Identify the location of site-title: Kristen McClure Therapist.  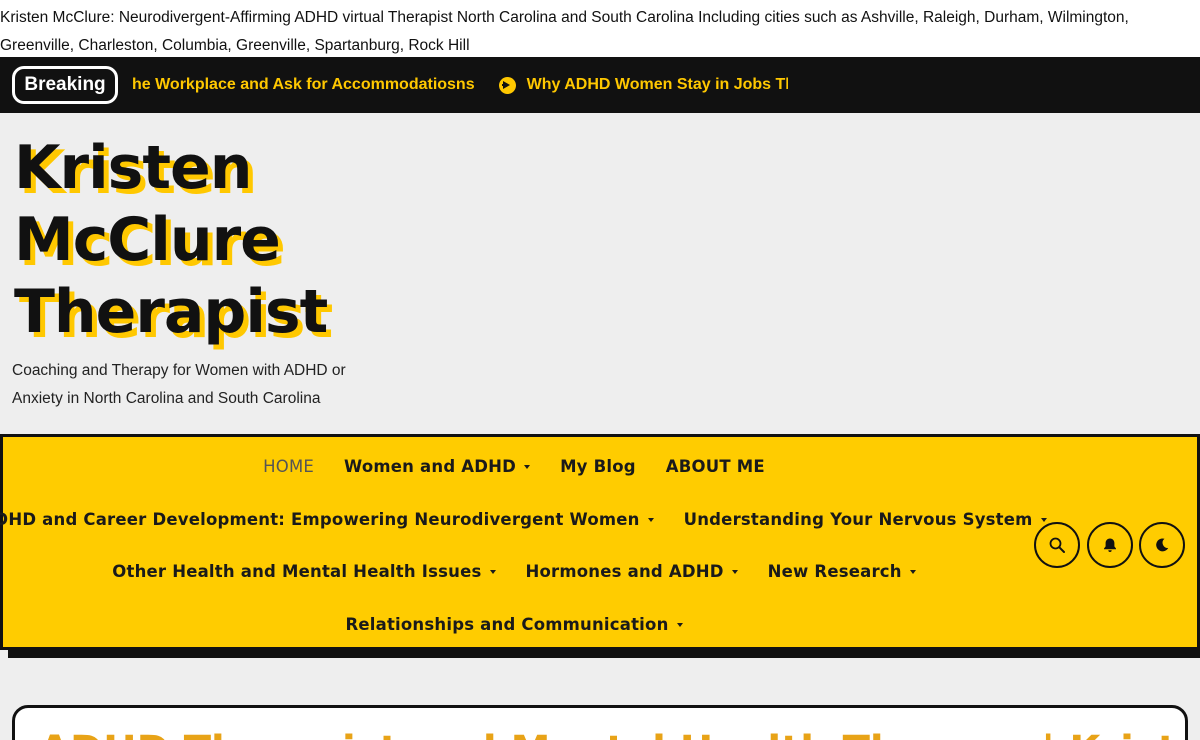
(171, 240).